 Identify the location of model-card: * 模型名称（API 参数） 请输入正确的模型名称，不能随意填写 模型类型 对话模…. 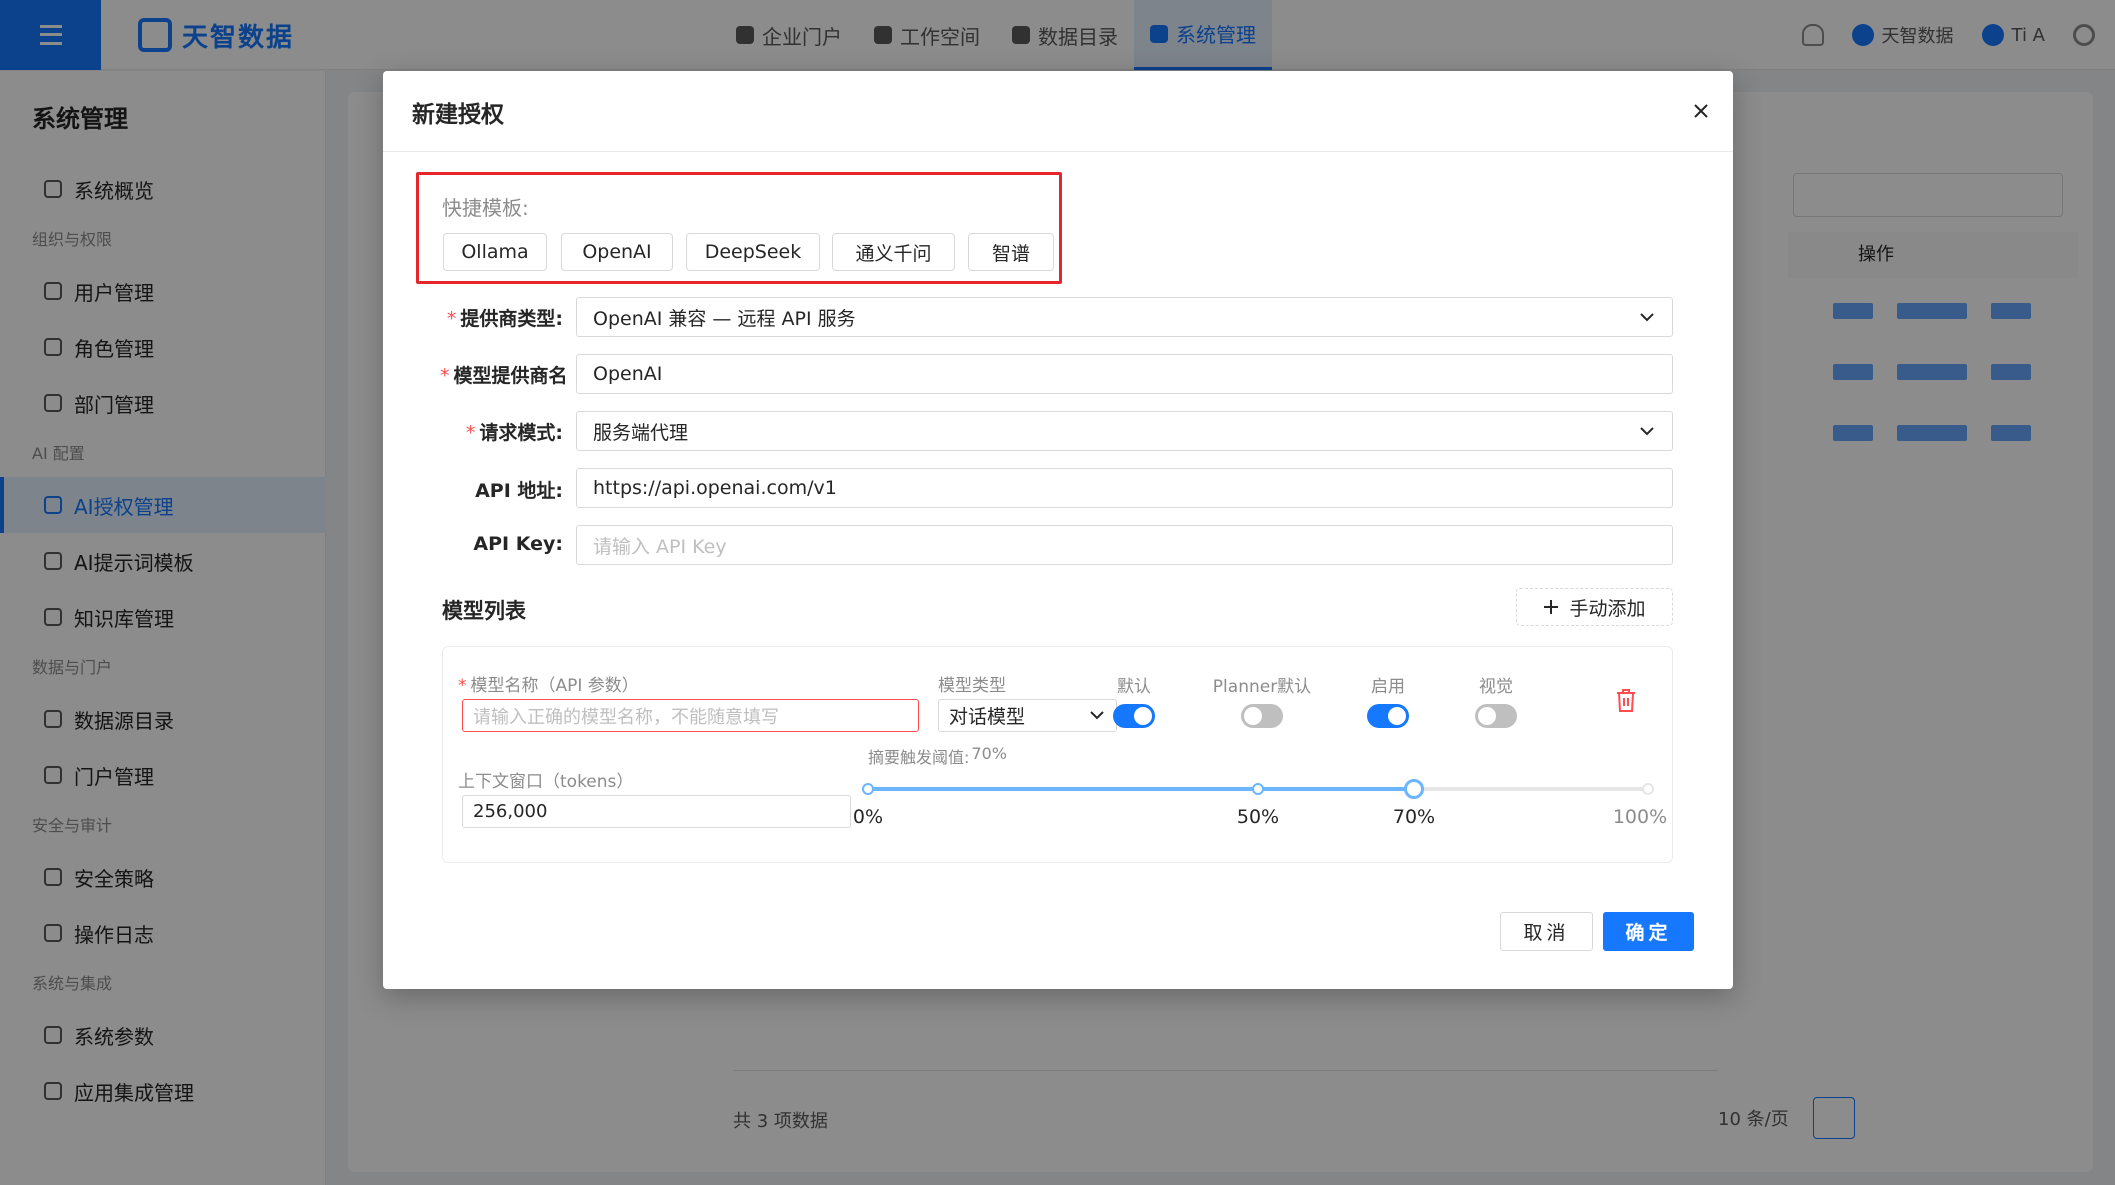
(1057, 754).